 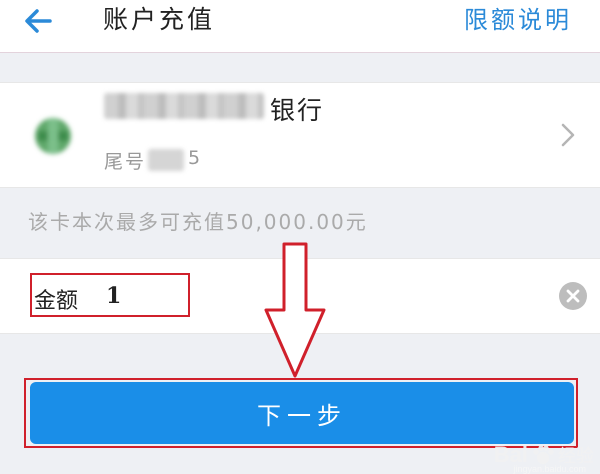 I want to click on chevron-right-icon, so click(x=568, y=135).